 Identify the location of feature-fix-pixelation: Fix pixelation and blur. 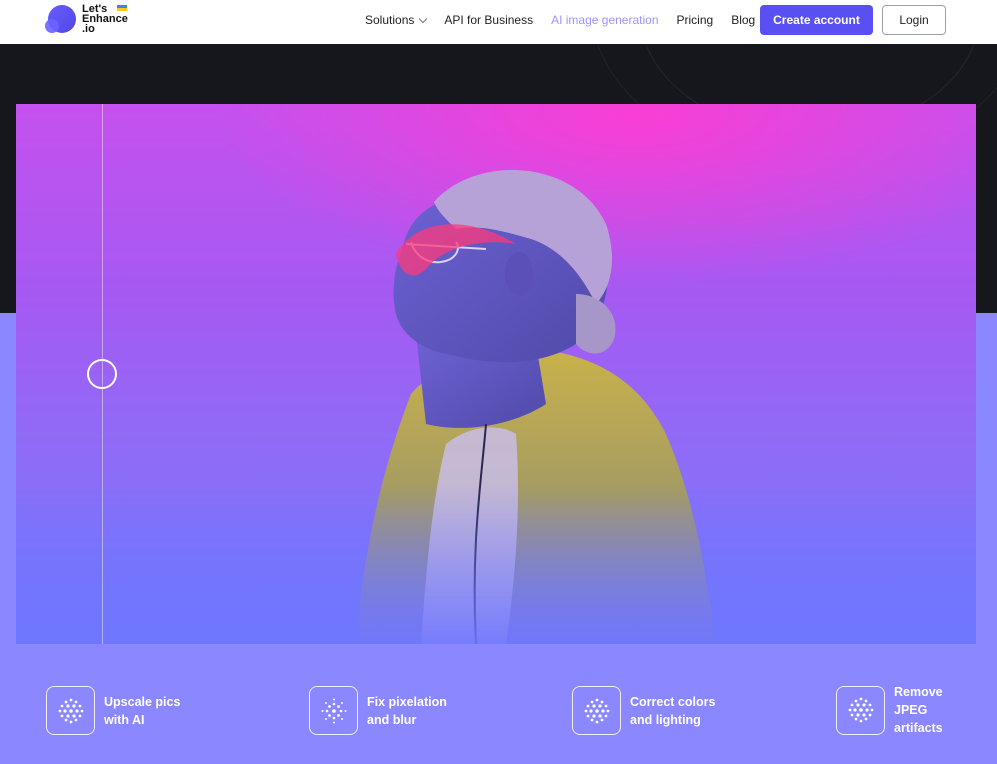
(378, 710).